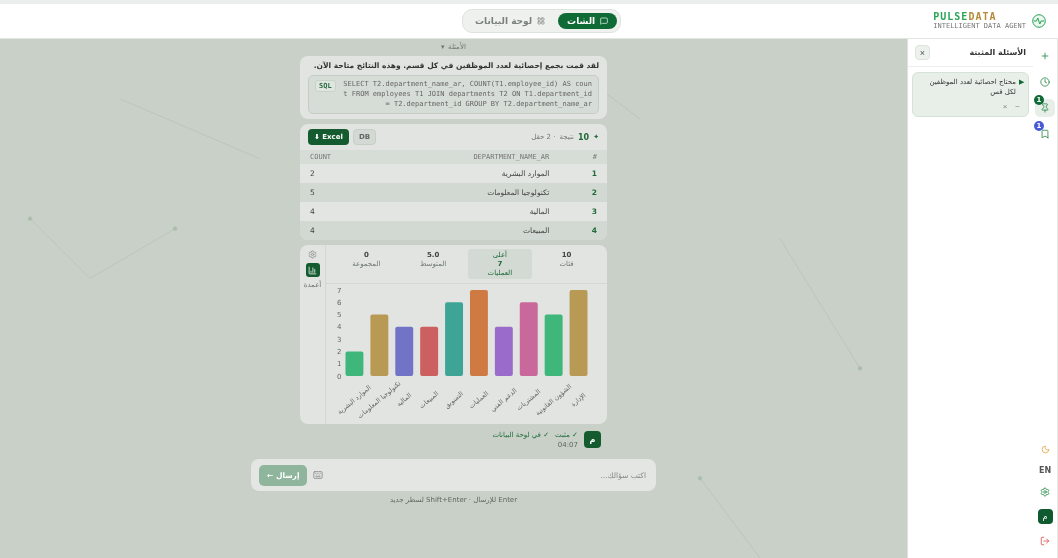  What do you see at coordinates (588, 21) in the screenshot?
I see `view-tab: الشات` at bounding box center [588, 21].